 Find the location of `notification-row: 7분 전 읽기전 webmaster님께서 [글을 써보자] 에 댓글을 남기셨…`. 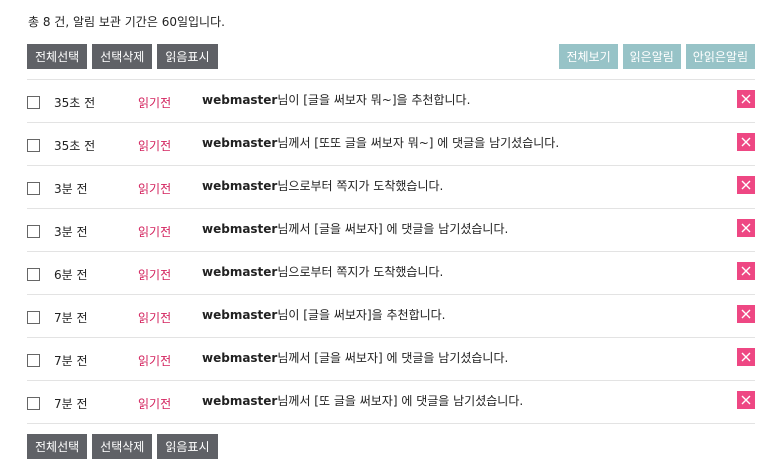

notification-row: 7분 전 읽기전 webmaster님께서 [글을 써보자] 에 댓글을 남기셨… is located at coordinates (391, 359).